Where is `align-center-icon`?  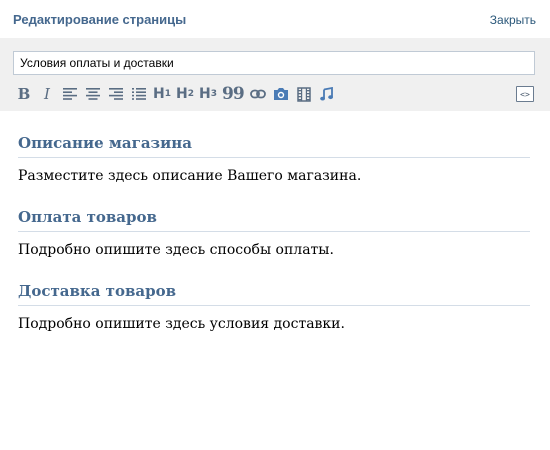
align-center-icon is located at coordinates (93, 94).